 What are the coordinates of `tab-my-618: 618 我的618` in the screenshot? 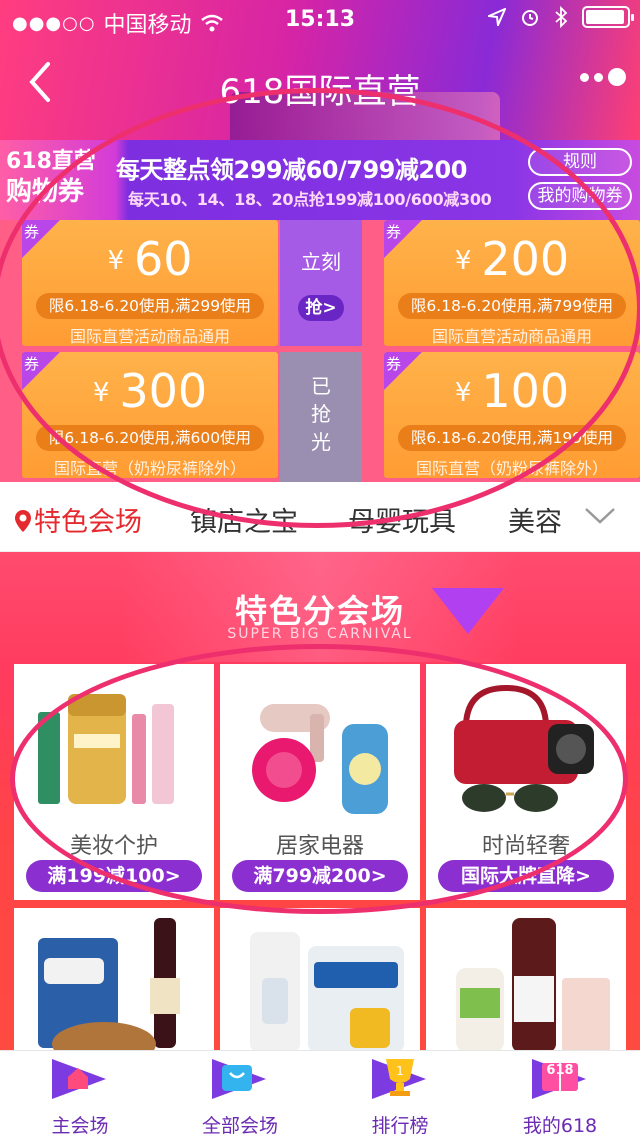 It's located at (560, 1093).